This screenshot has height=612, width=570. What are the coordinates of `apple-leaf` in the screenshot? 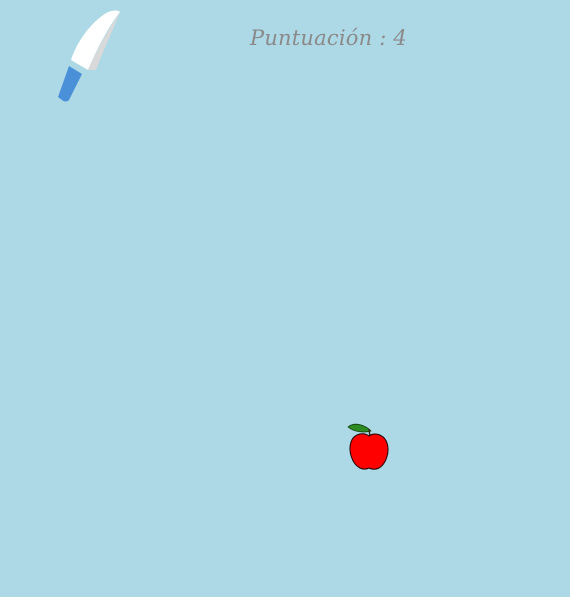 It's located at (359, 428).